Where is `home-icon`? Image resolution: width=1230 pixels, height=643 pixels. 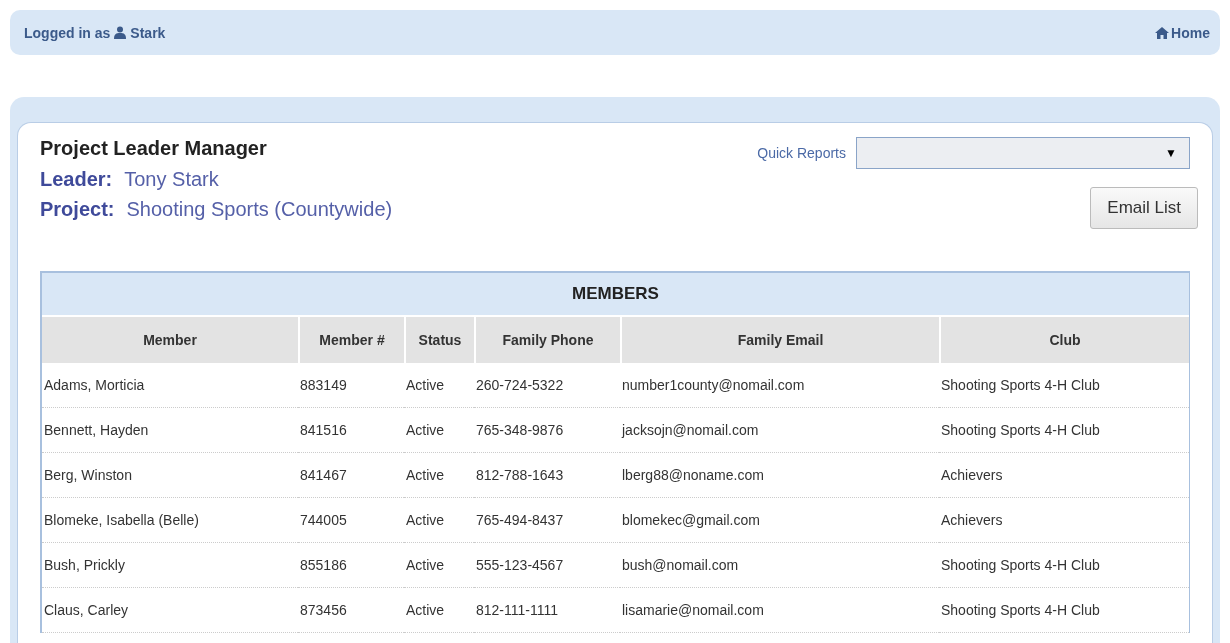 home-icon is located at coordinates (1162, 32).